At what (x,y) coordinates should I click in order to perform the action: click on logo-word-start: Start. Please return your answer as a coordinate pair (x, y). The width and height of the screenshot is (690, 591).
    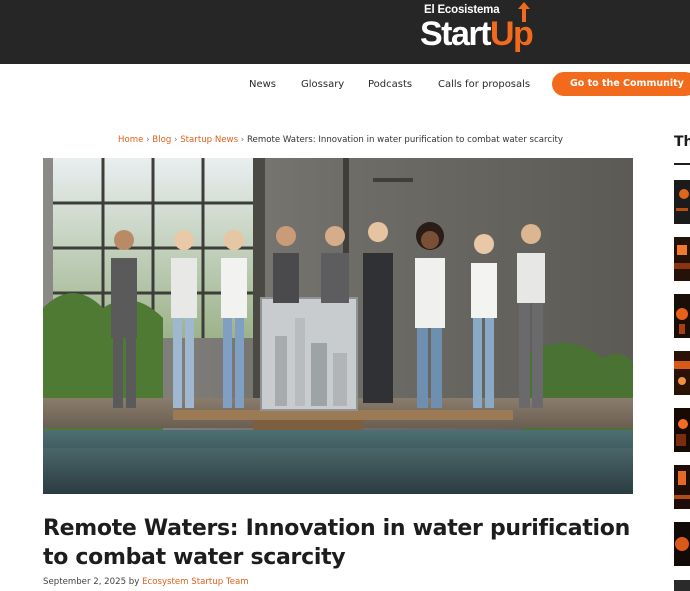
    Looking at the image, I should click on (455, 34).